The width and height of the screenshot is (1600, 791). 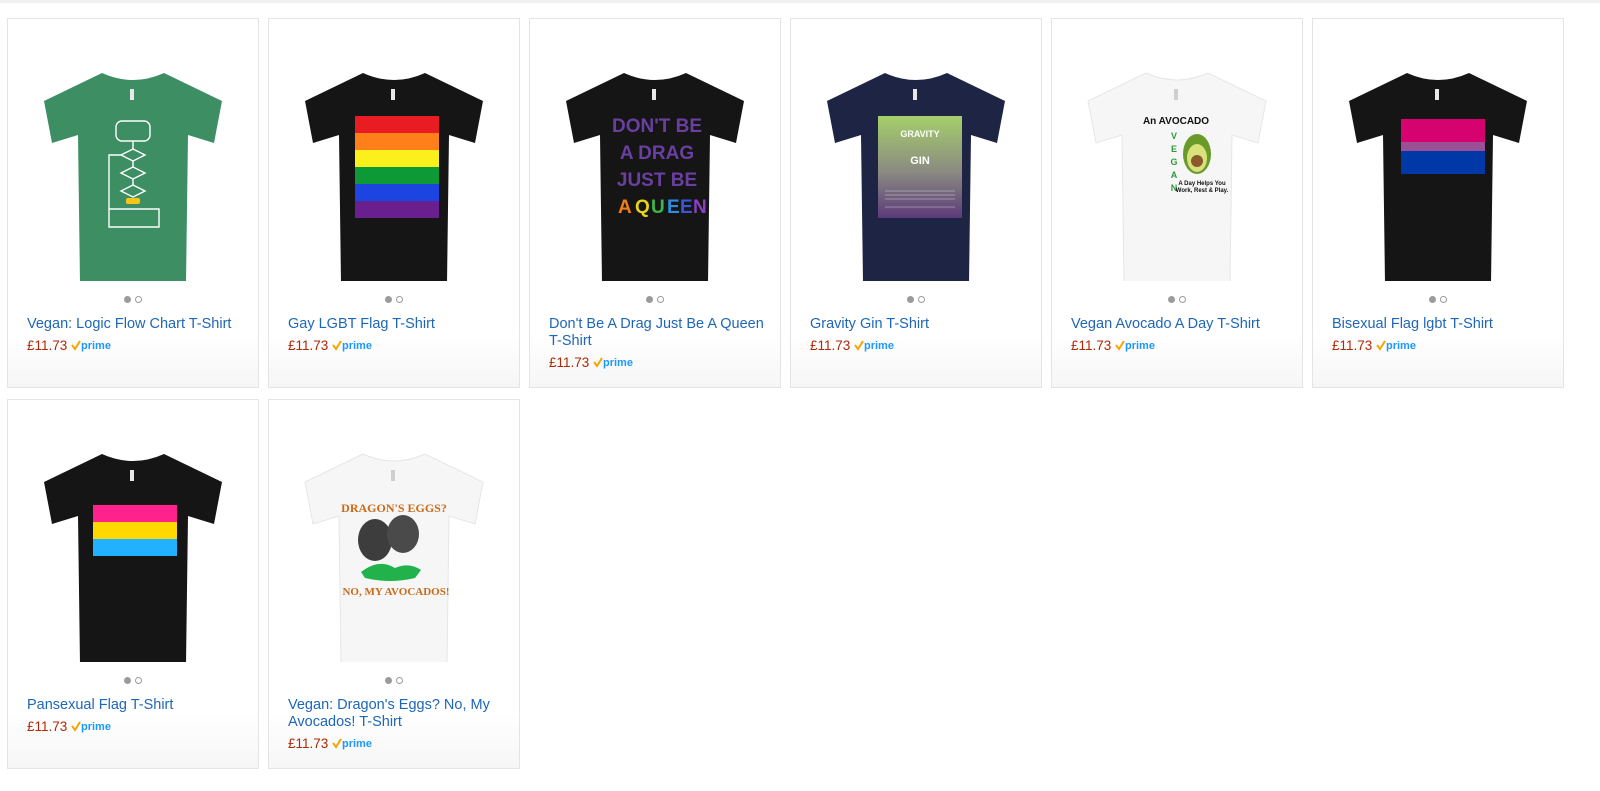 I want to click on product-title-link: Pansexual Flag T-Shirt, so click(x=140, y=705).